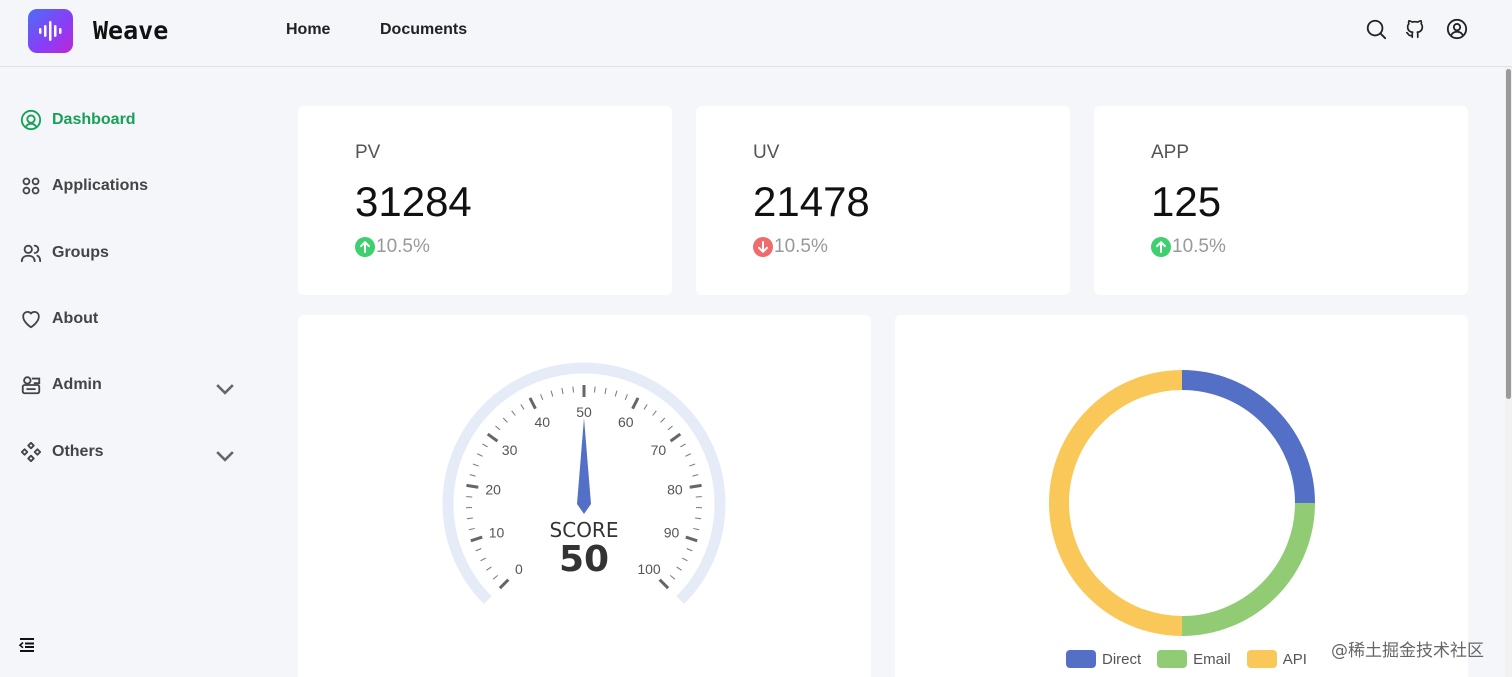 This screenshot has width=1512, height=677. What do you see at coordinates (659, 450) in the screenshot?
I see `gauge-tick-label: 70` at bounding box center [659, 450].